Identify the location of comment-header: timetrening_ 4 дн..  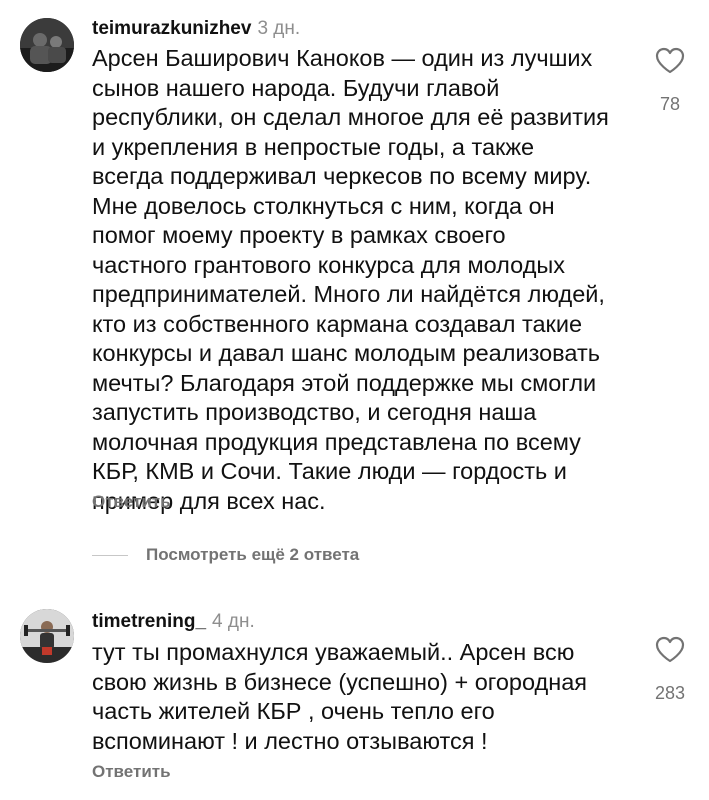
(173, 622).